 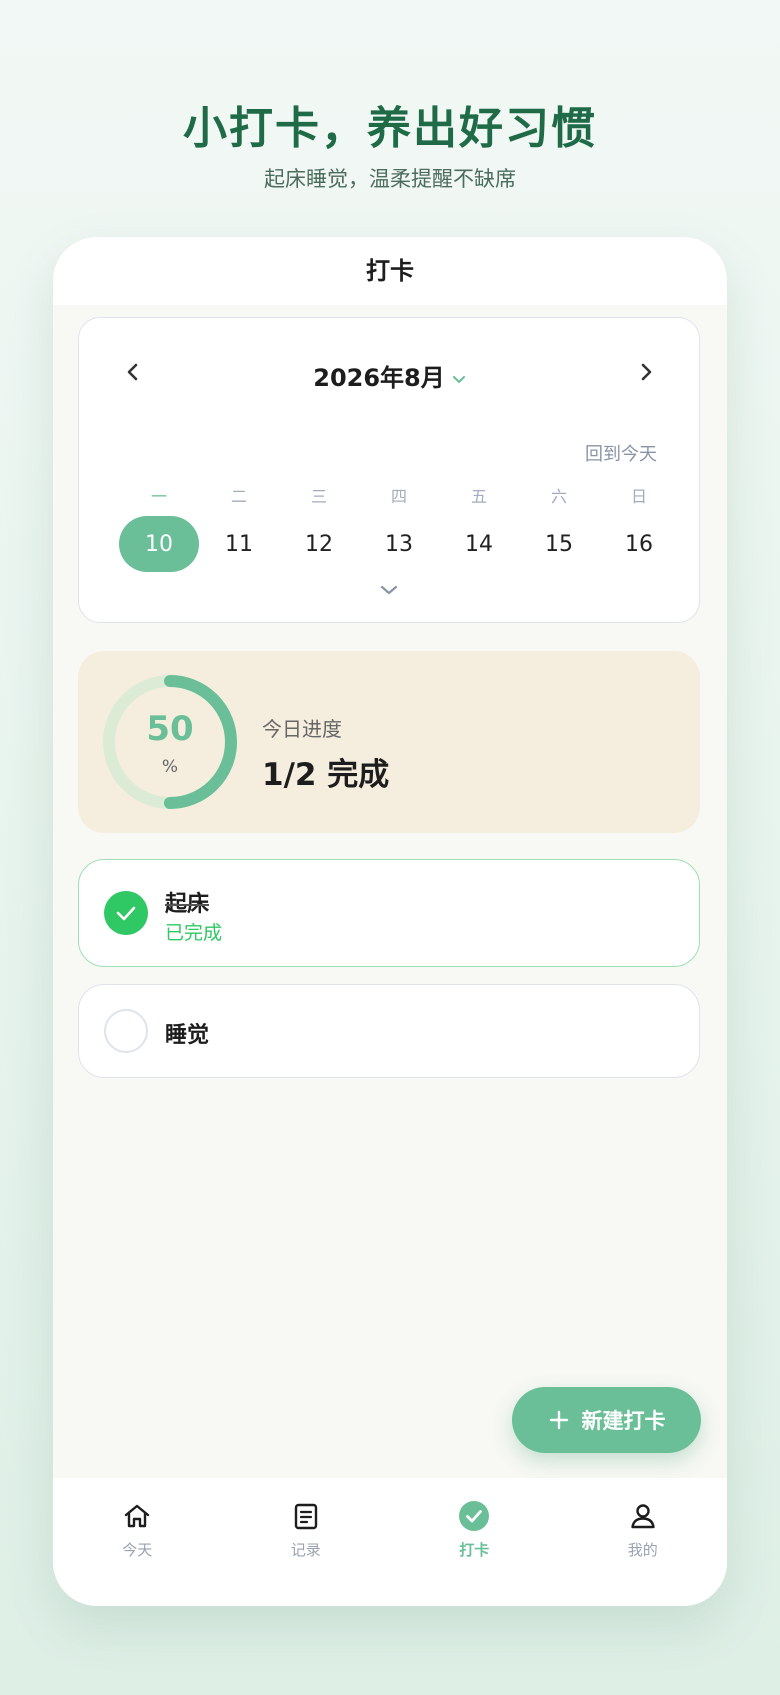 What do you see at coordinates (326, 775) in the screenshot?
I see `progress-value: 1/2 完成` at bounding box center [326, 775].